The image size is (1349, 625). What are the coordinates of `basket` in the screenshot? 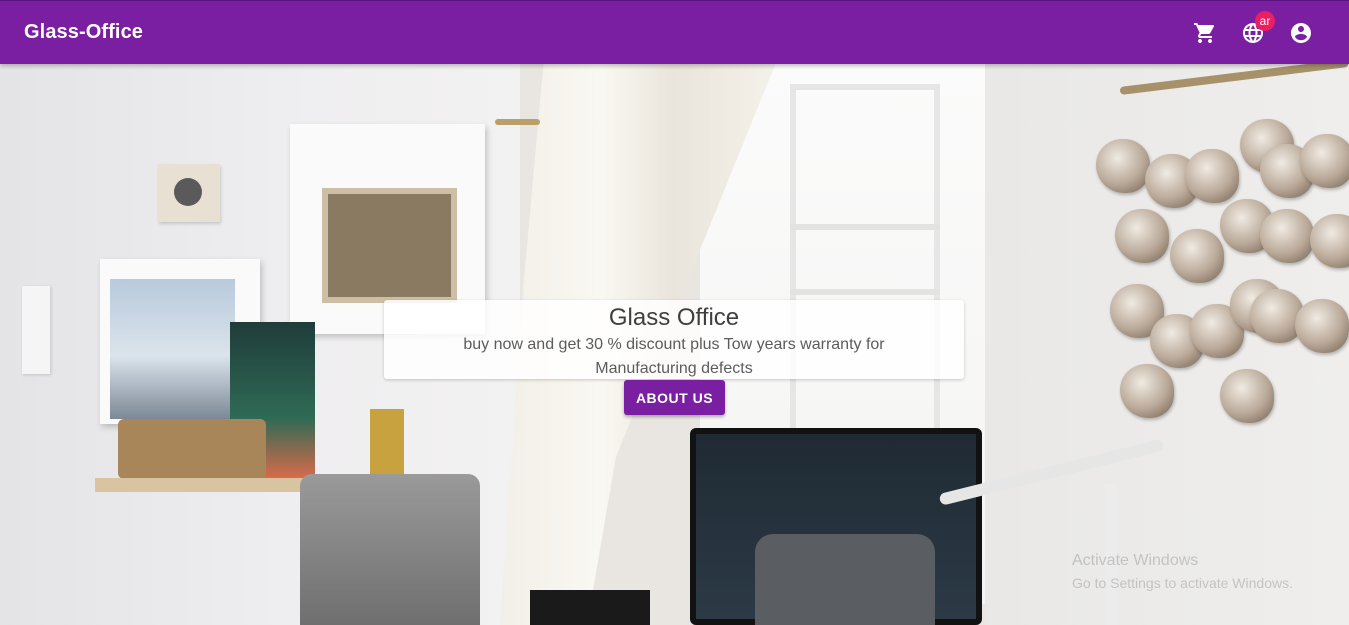 It's located at (192, 449).